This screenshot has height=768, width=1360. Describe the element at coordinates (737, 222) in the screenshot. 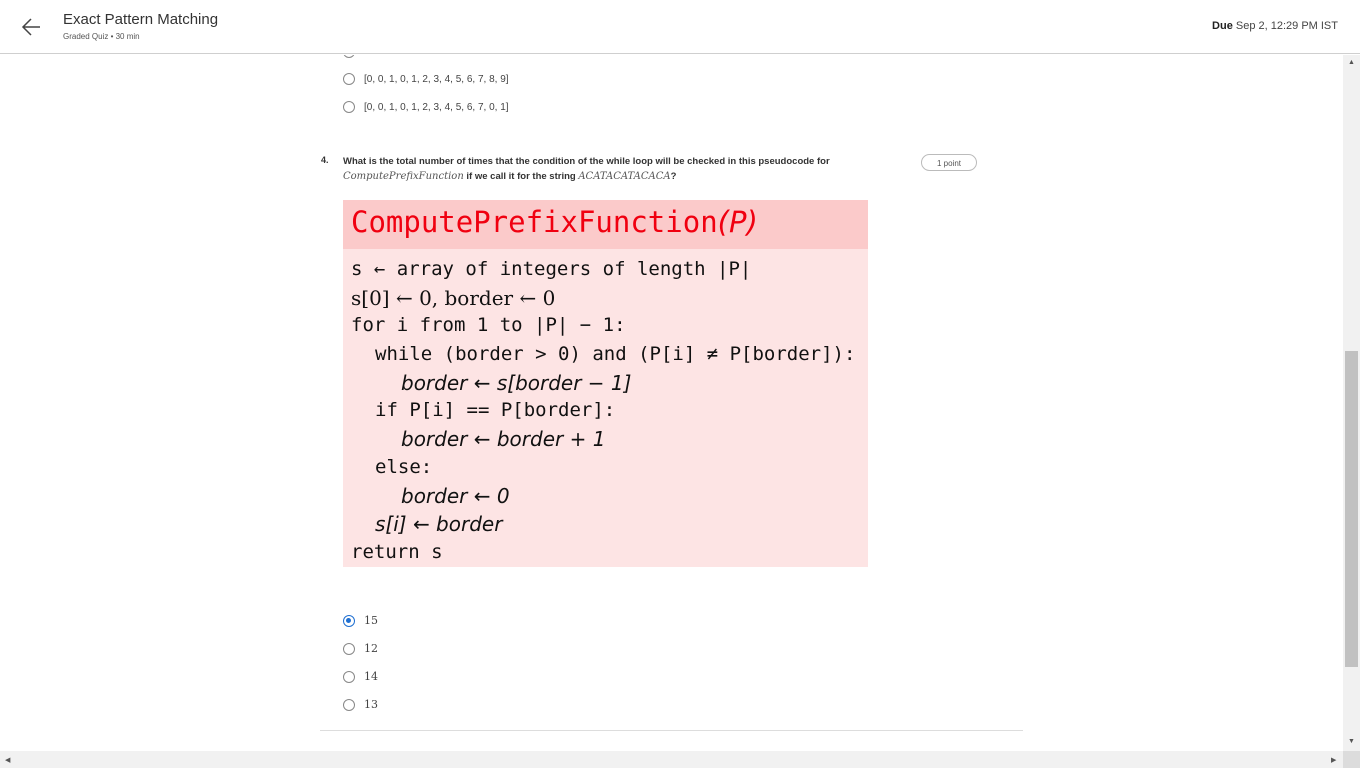

I see `pseudocode-param: (P)` at that location.